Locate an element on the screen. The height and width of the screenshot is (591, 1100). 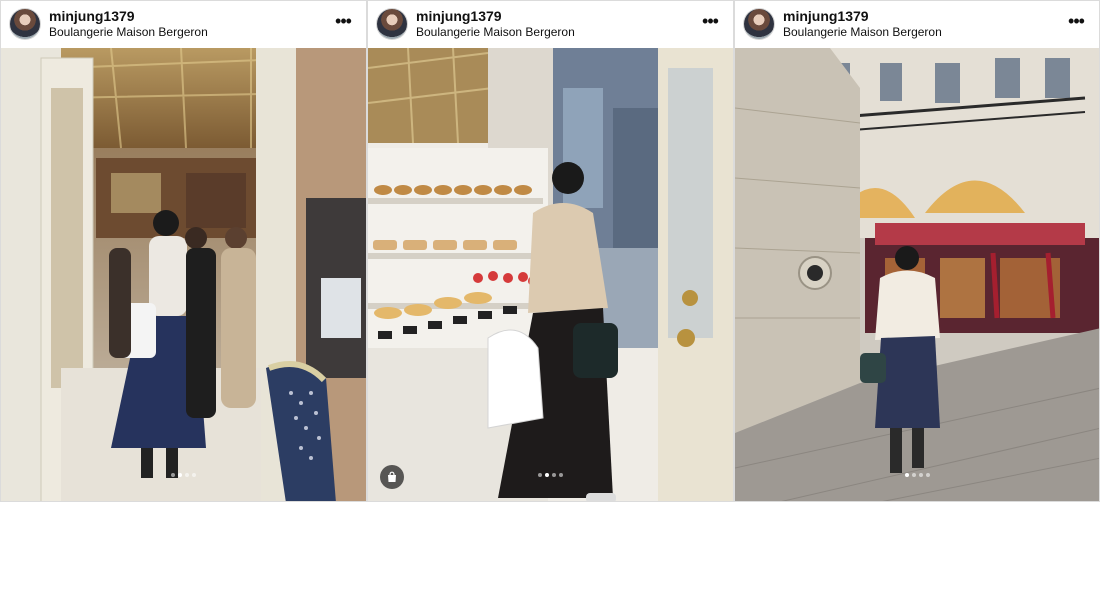
shopping-bag-icon is located at coordinates (392, 476).